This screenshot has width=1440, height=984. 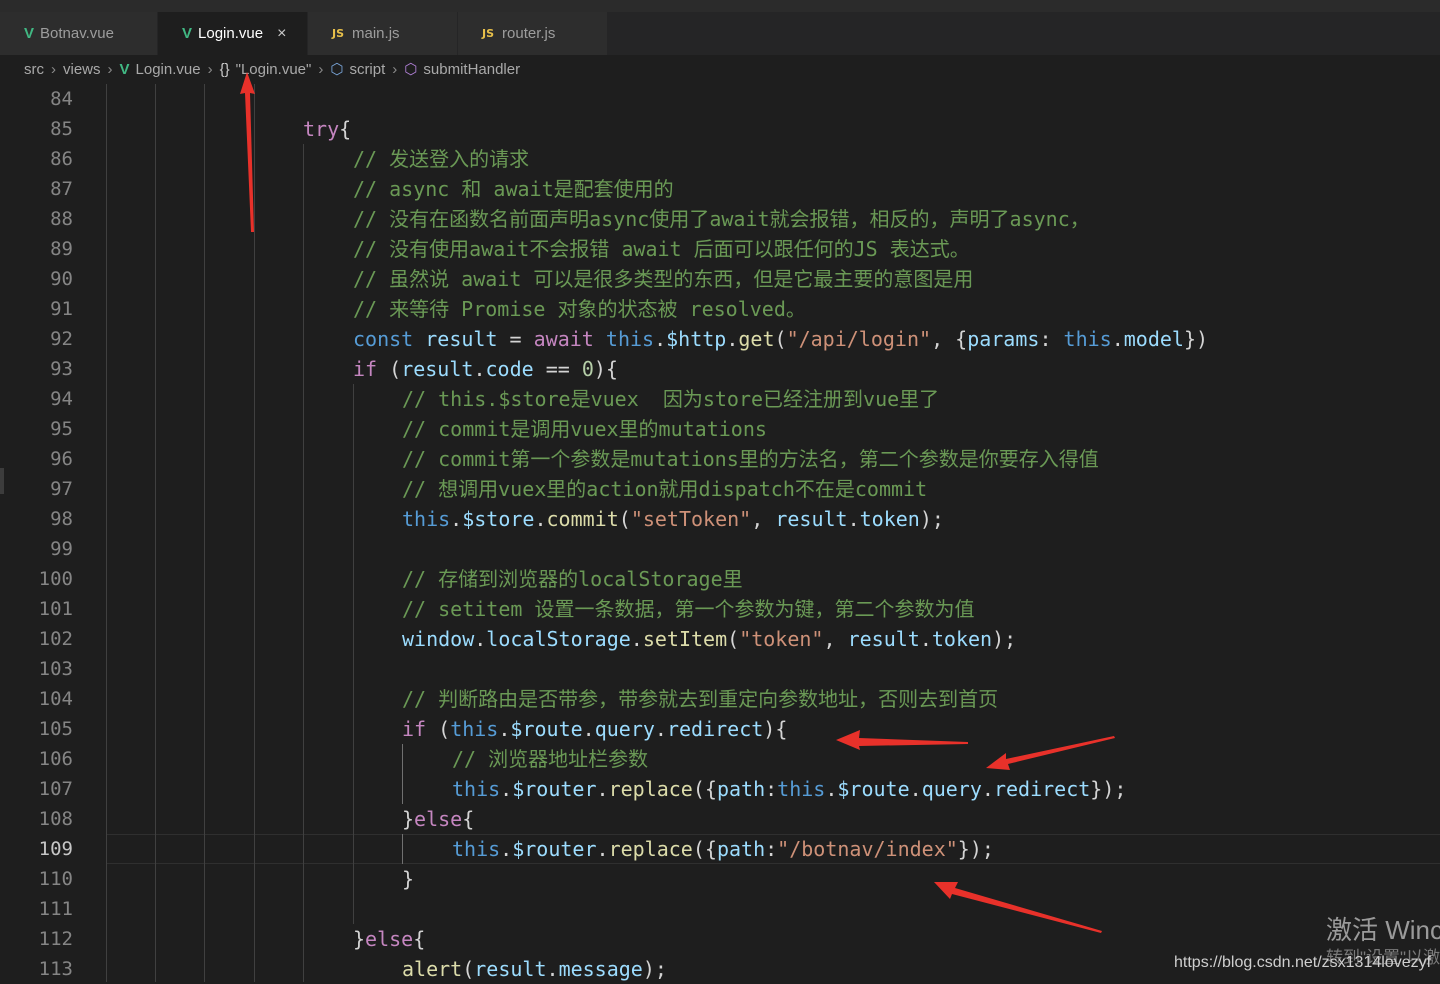 I want to click on source-url-watermark: https://blog.csdn.net/zsx1314lovezyf, so click(x=1303, y=962).